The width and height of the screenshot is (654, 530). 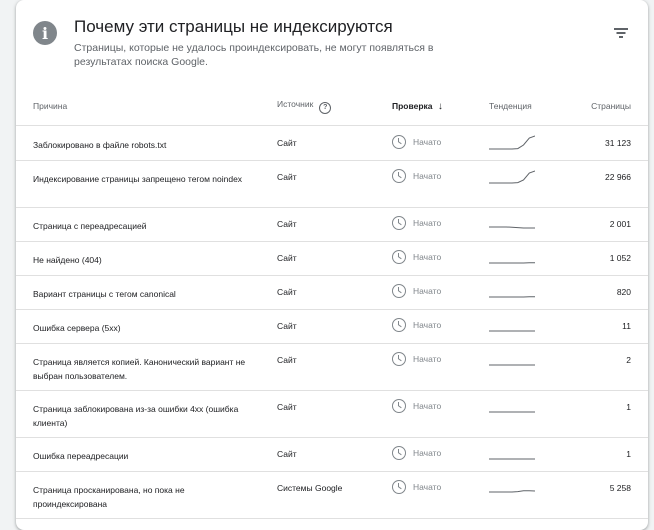 I want to click on reason-cell: Ошибка переадресации, so click(x=140, y=456).